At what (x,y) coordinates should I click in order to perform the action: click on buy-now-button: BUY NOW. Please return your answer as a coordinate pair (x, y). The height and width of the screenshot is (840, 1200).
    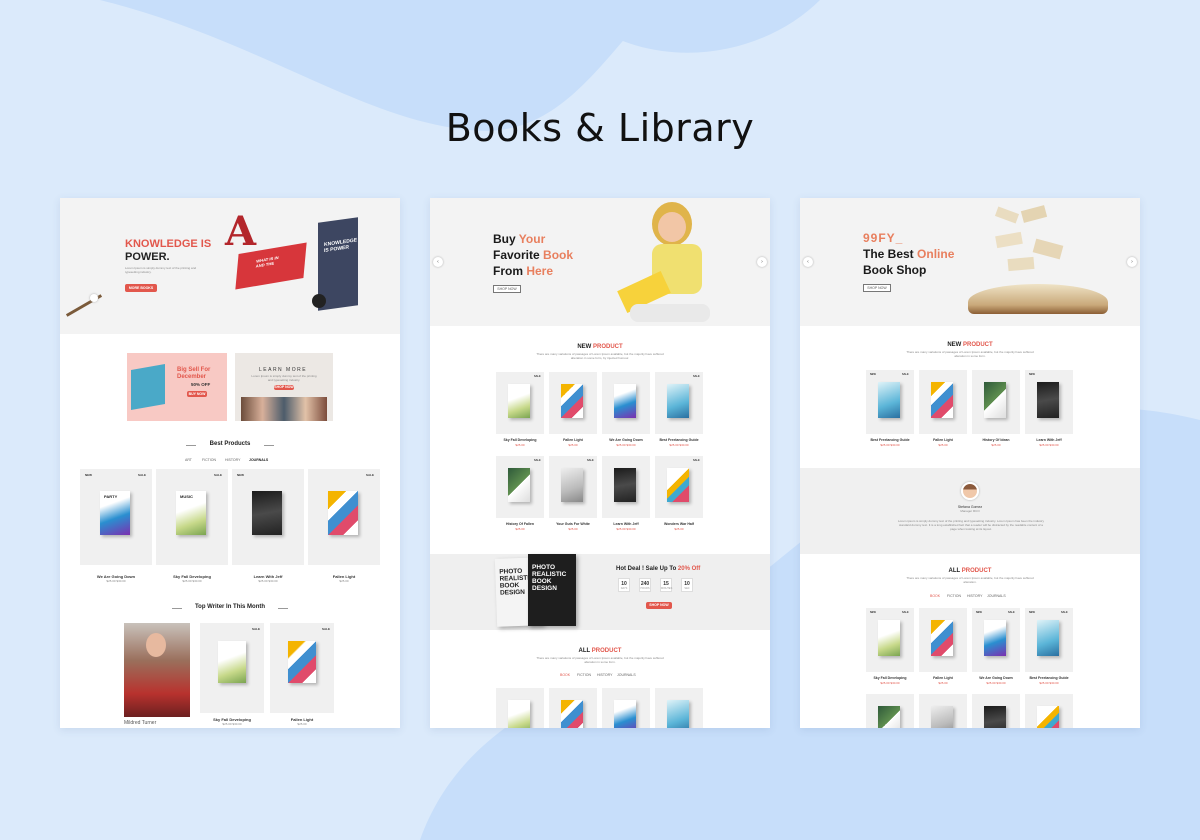
    Looking at the image, I should click on (197, 394).